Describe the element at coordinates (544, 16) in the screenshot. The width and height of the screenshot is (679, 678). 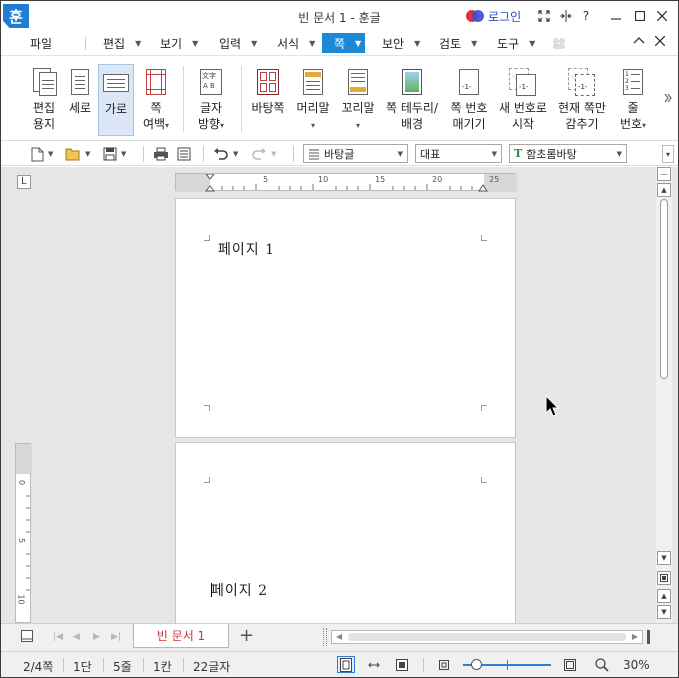
I see `fullscreen-icon` at that location.